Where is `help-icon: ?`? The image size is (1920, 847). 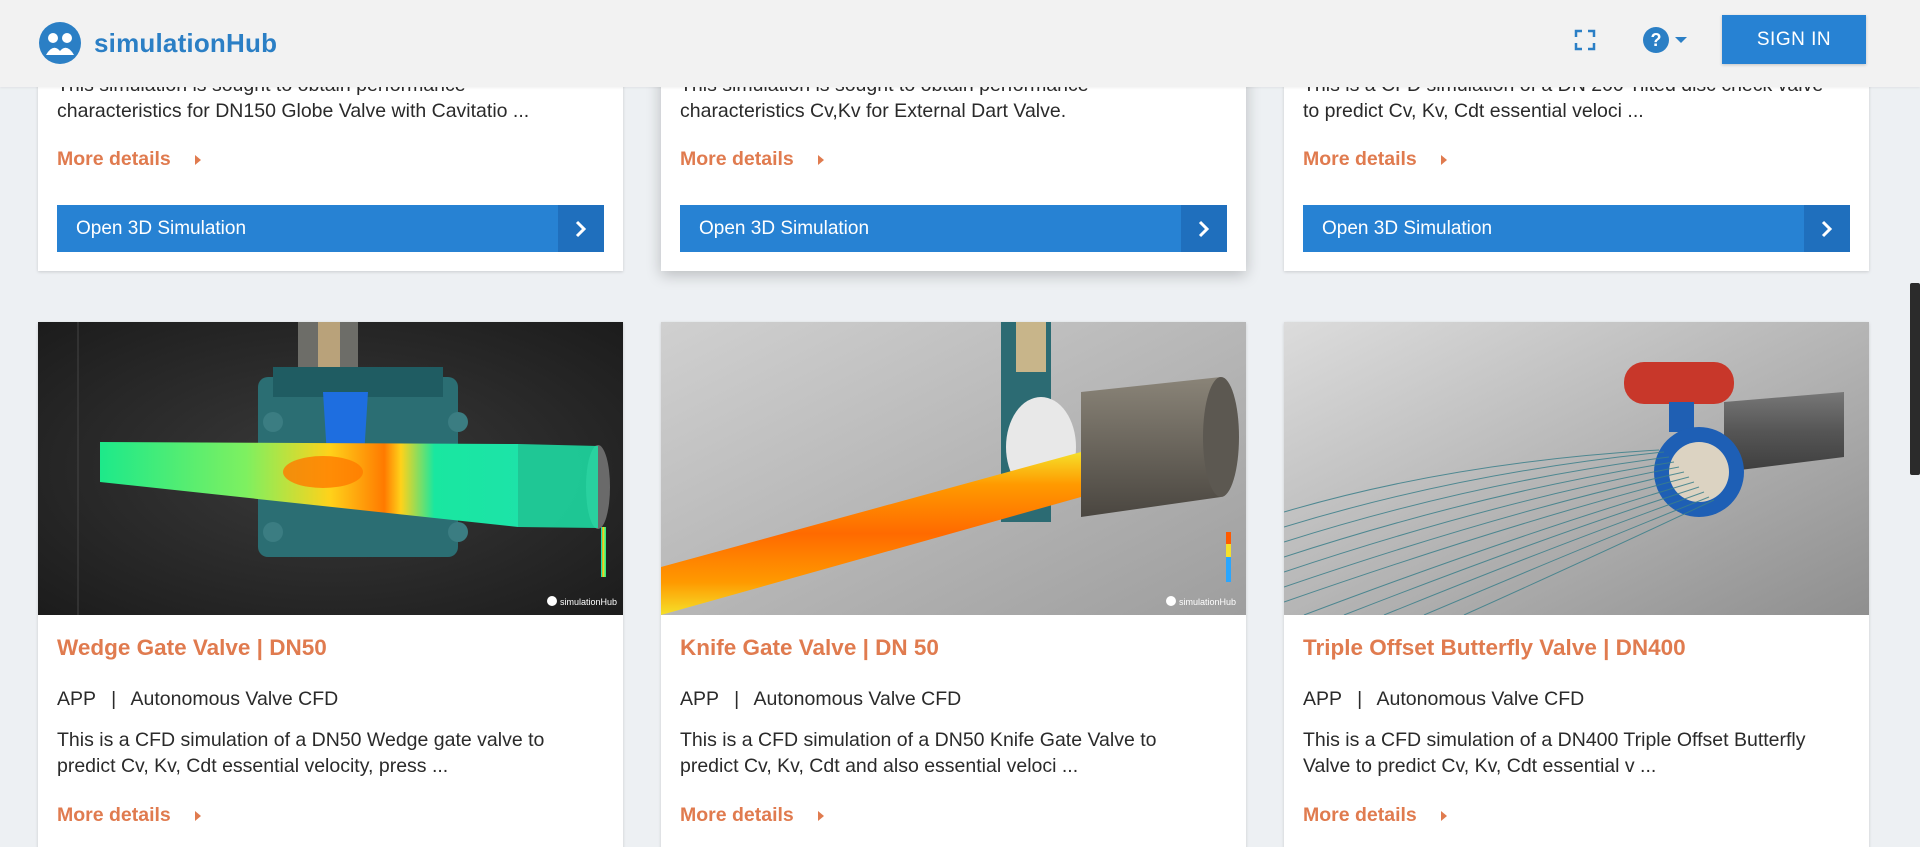 help-icon: ? is located at coordinates (1656, 40).